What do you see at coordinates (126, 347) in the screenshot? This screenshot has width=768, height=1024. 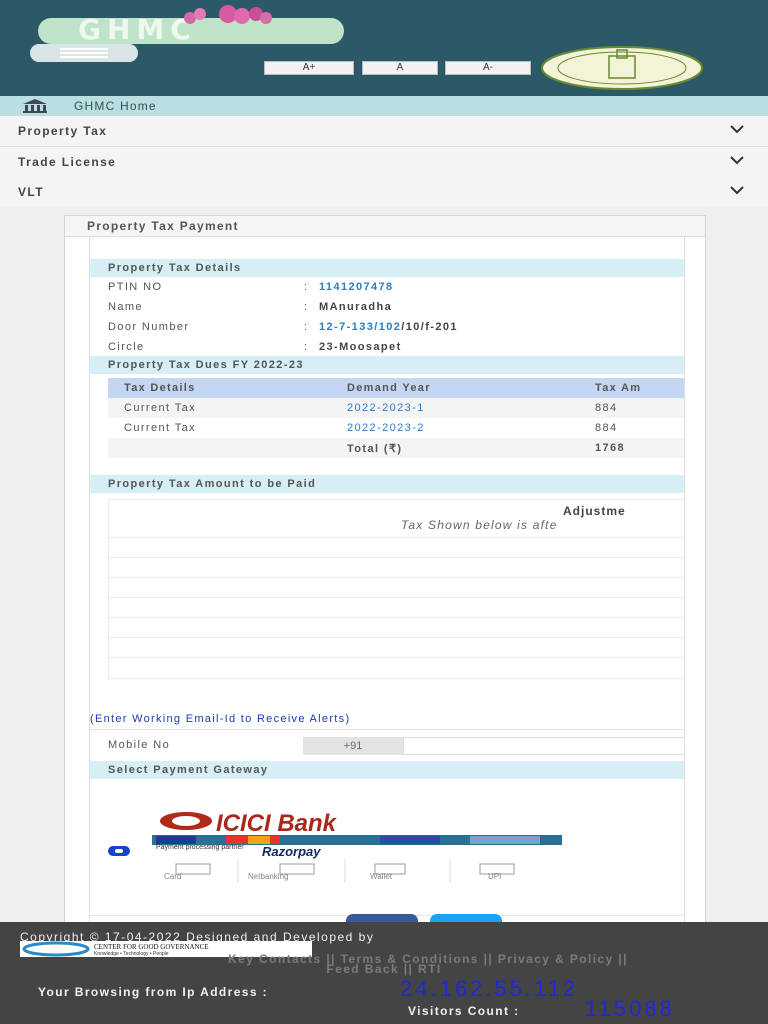 I see `circle-label: Circle` at bounding box center [126, 347].